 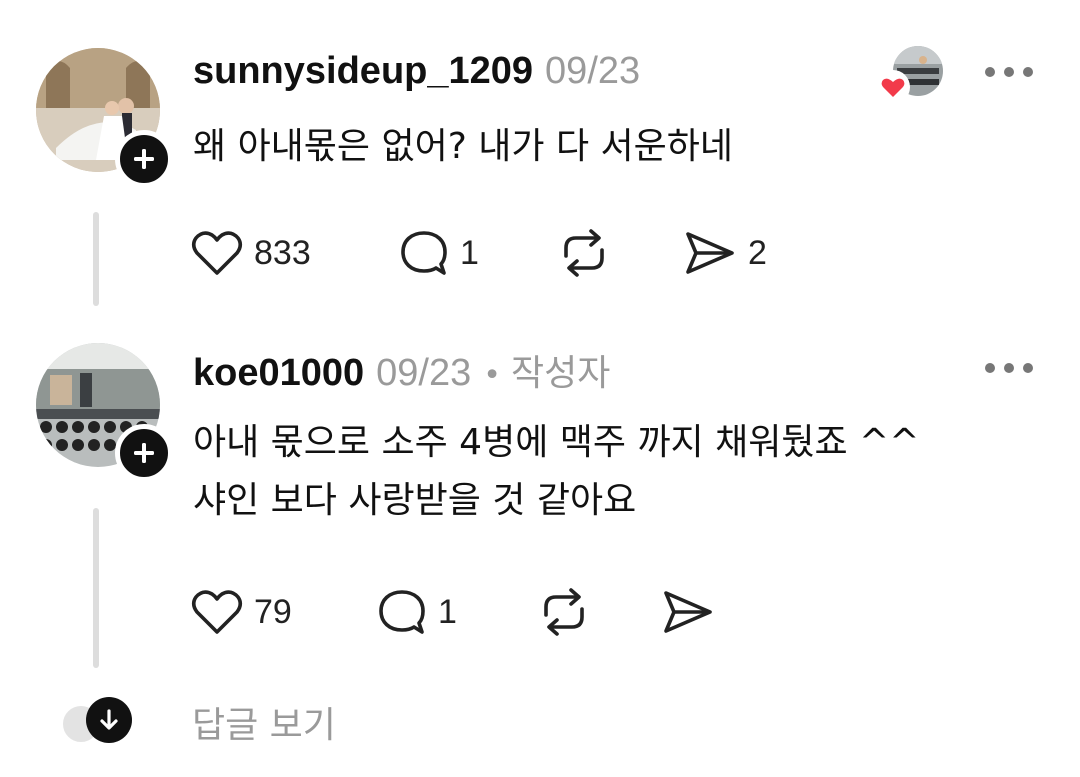 What do you see at coordinates (363, 71) in the screenshot?
I see `username: sunnysideup_1209` at bounding box center [363, 71].